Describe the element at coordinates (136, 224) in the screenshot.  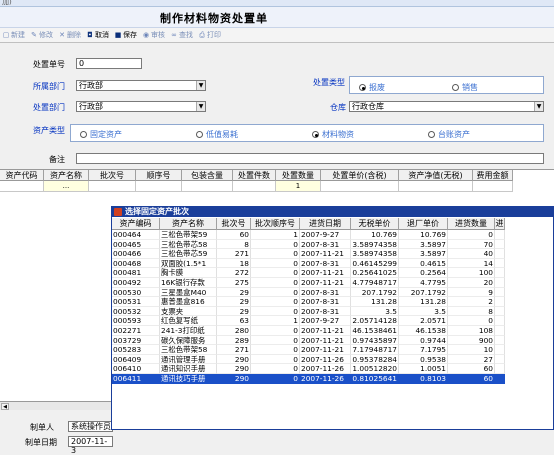
I see `dialog-column-header: 资产编码` at that location.